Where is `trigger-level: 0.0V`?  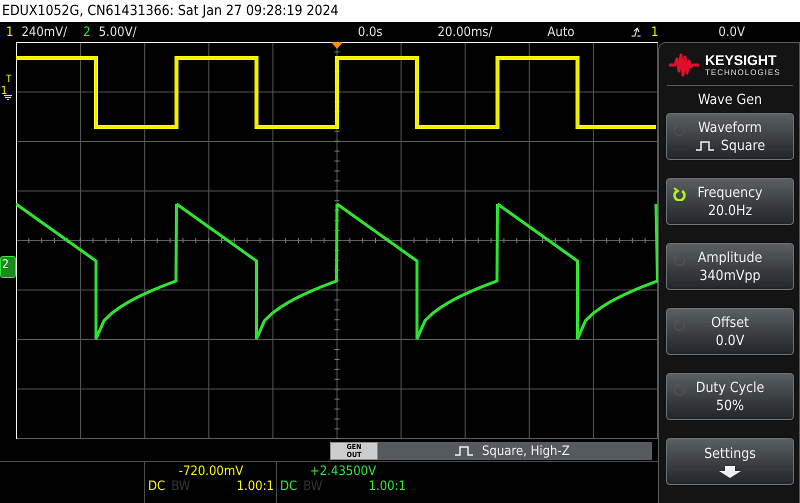 trigger-level: 0.0V is located at coordinates (731, 32).